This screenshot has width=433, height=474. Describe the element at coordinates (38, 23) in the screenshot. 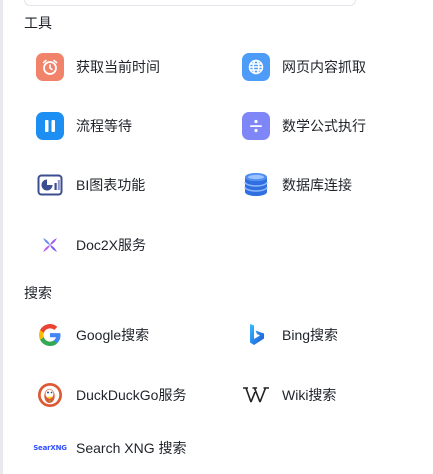

I see `section-title-tools: 工具` at that location.